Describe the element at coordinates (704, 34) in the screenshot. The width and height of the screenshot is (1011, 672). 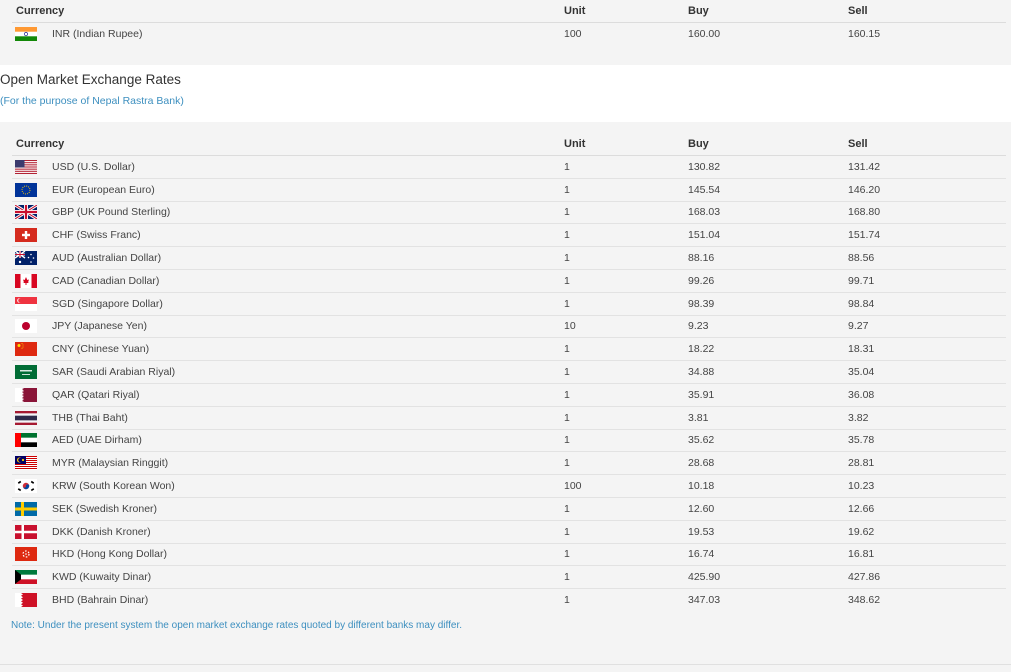
I see `buy-rate-cell: 160.00` at that location.